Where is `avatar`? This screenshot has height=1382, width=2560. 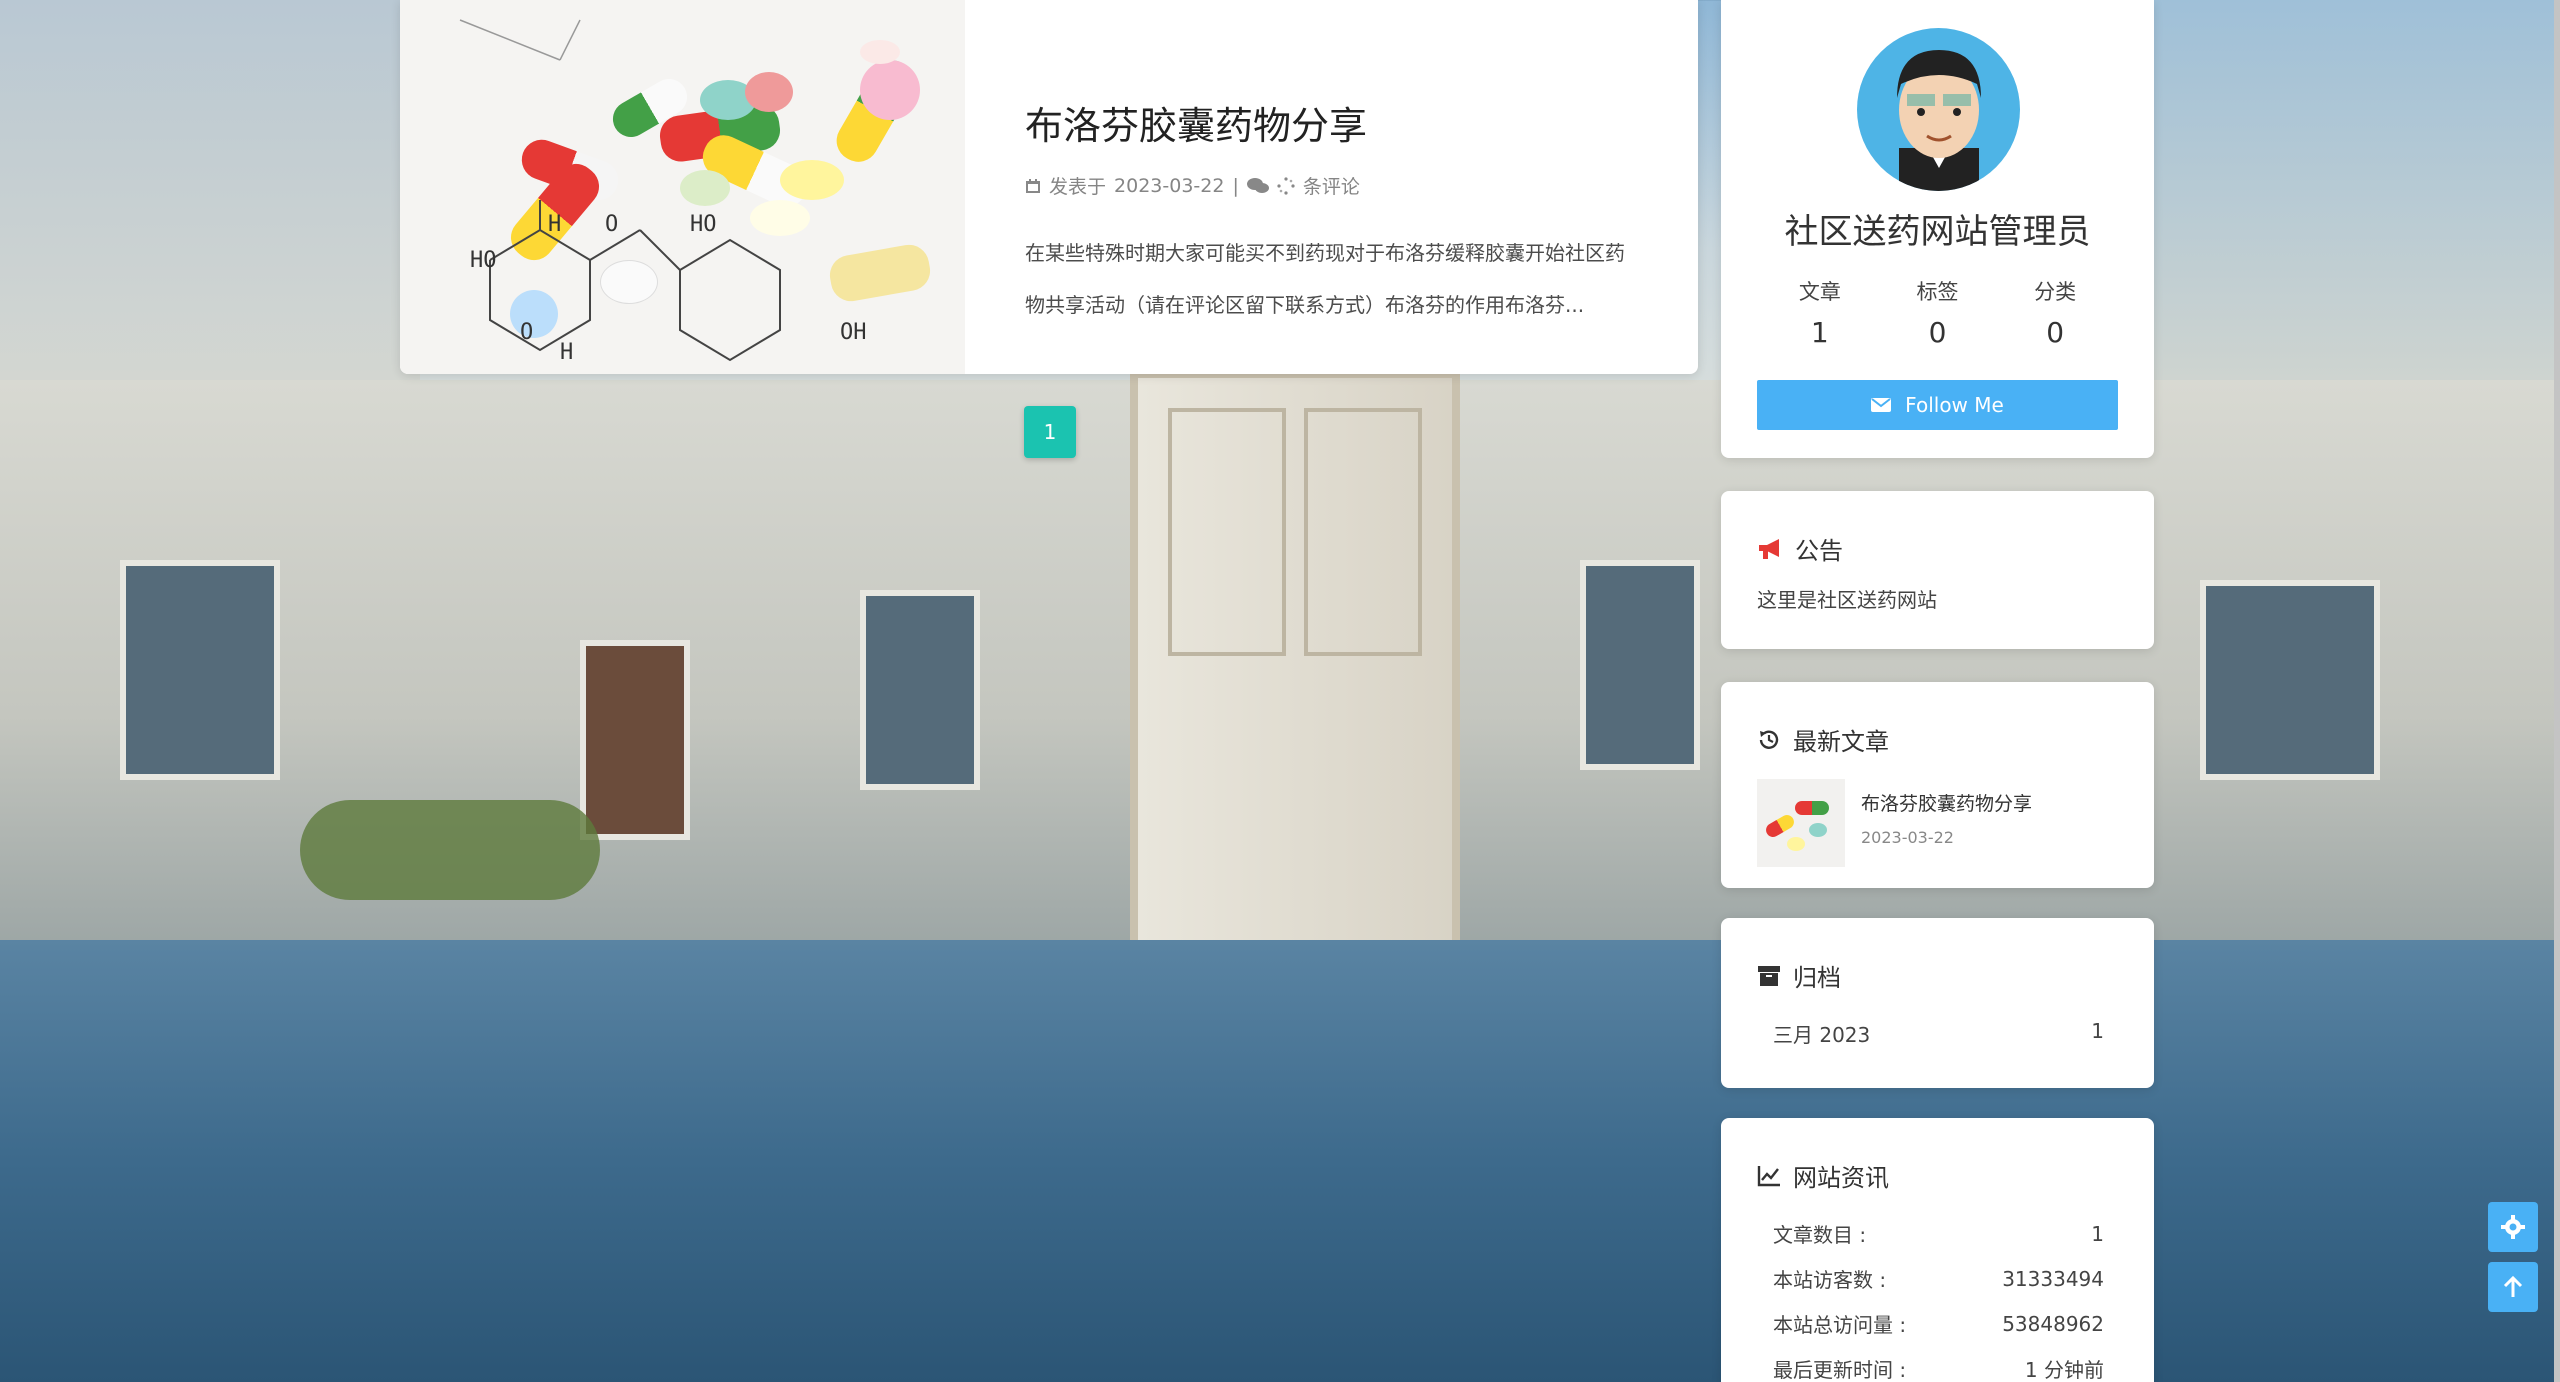
avatar is located at coordinates (1938, 109).